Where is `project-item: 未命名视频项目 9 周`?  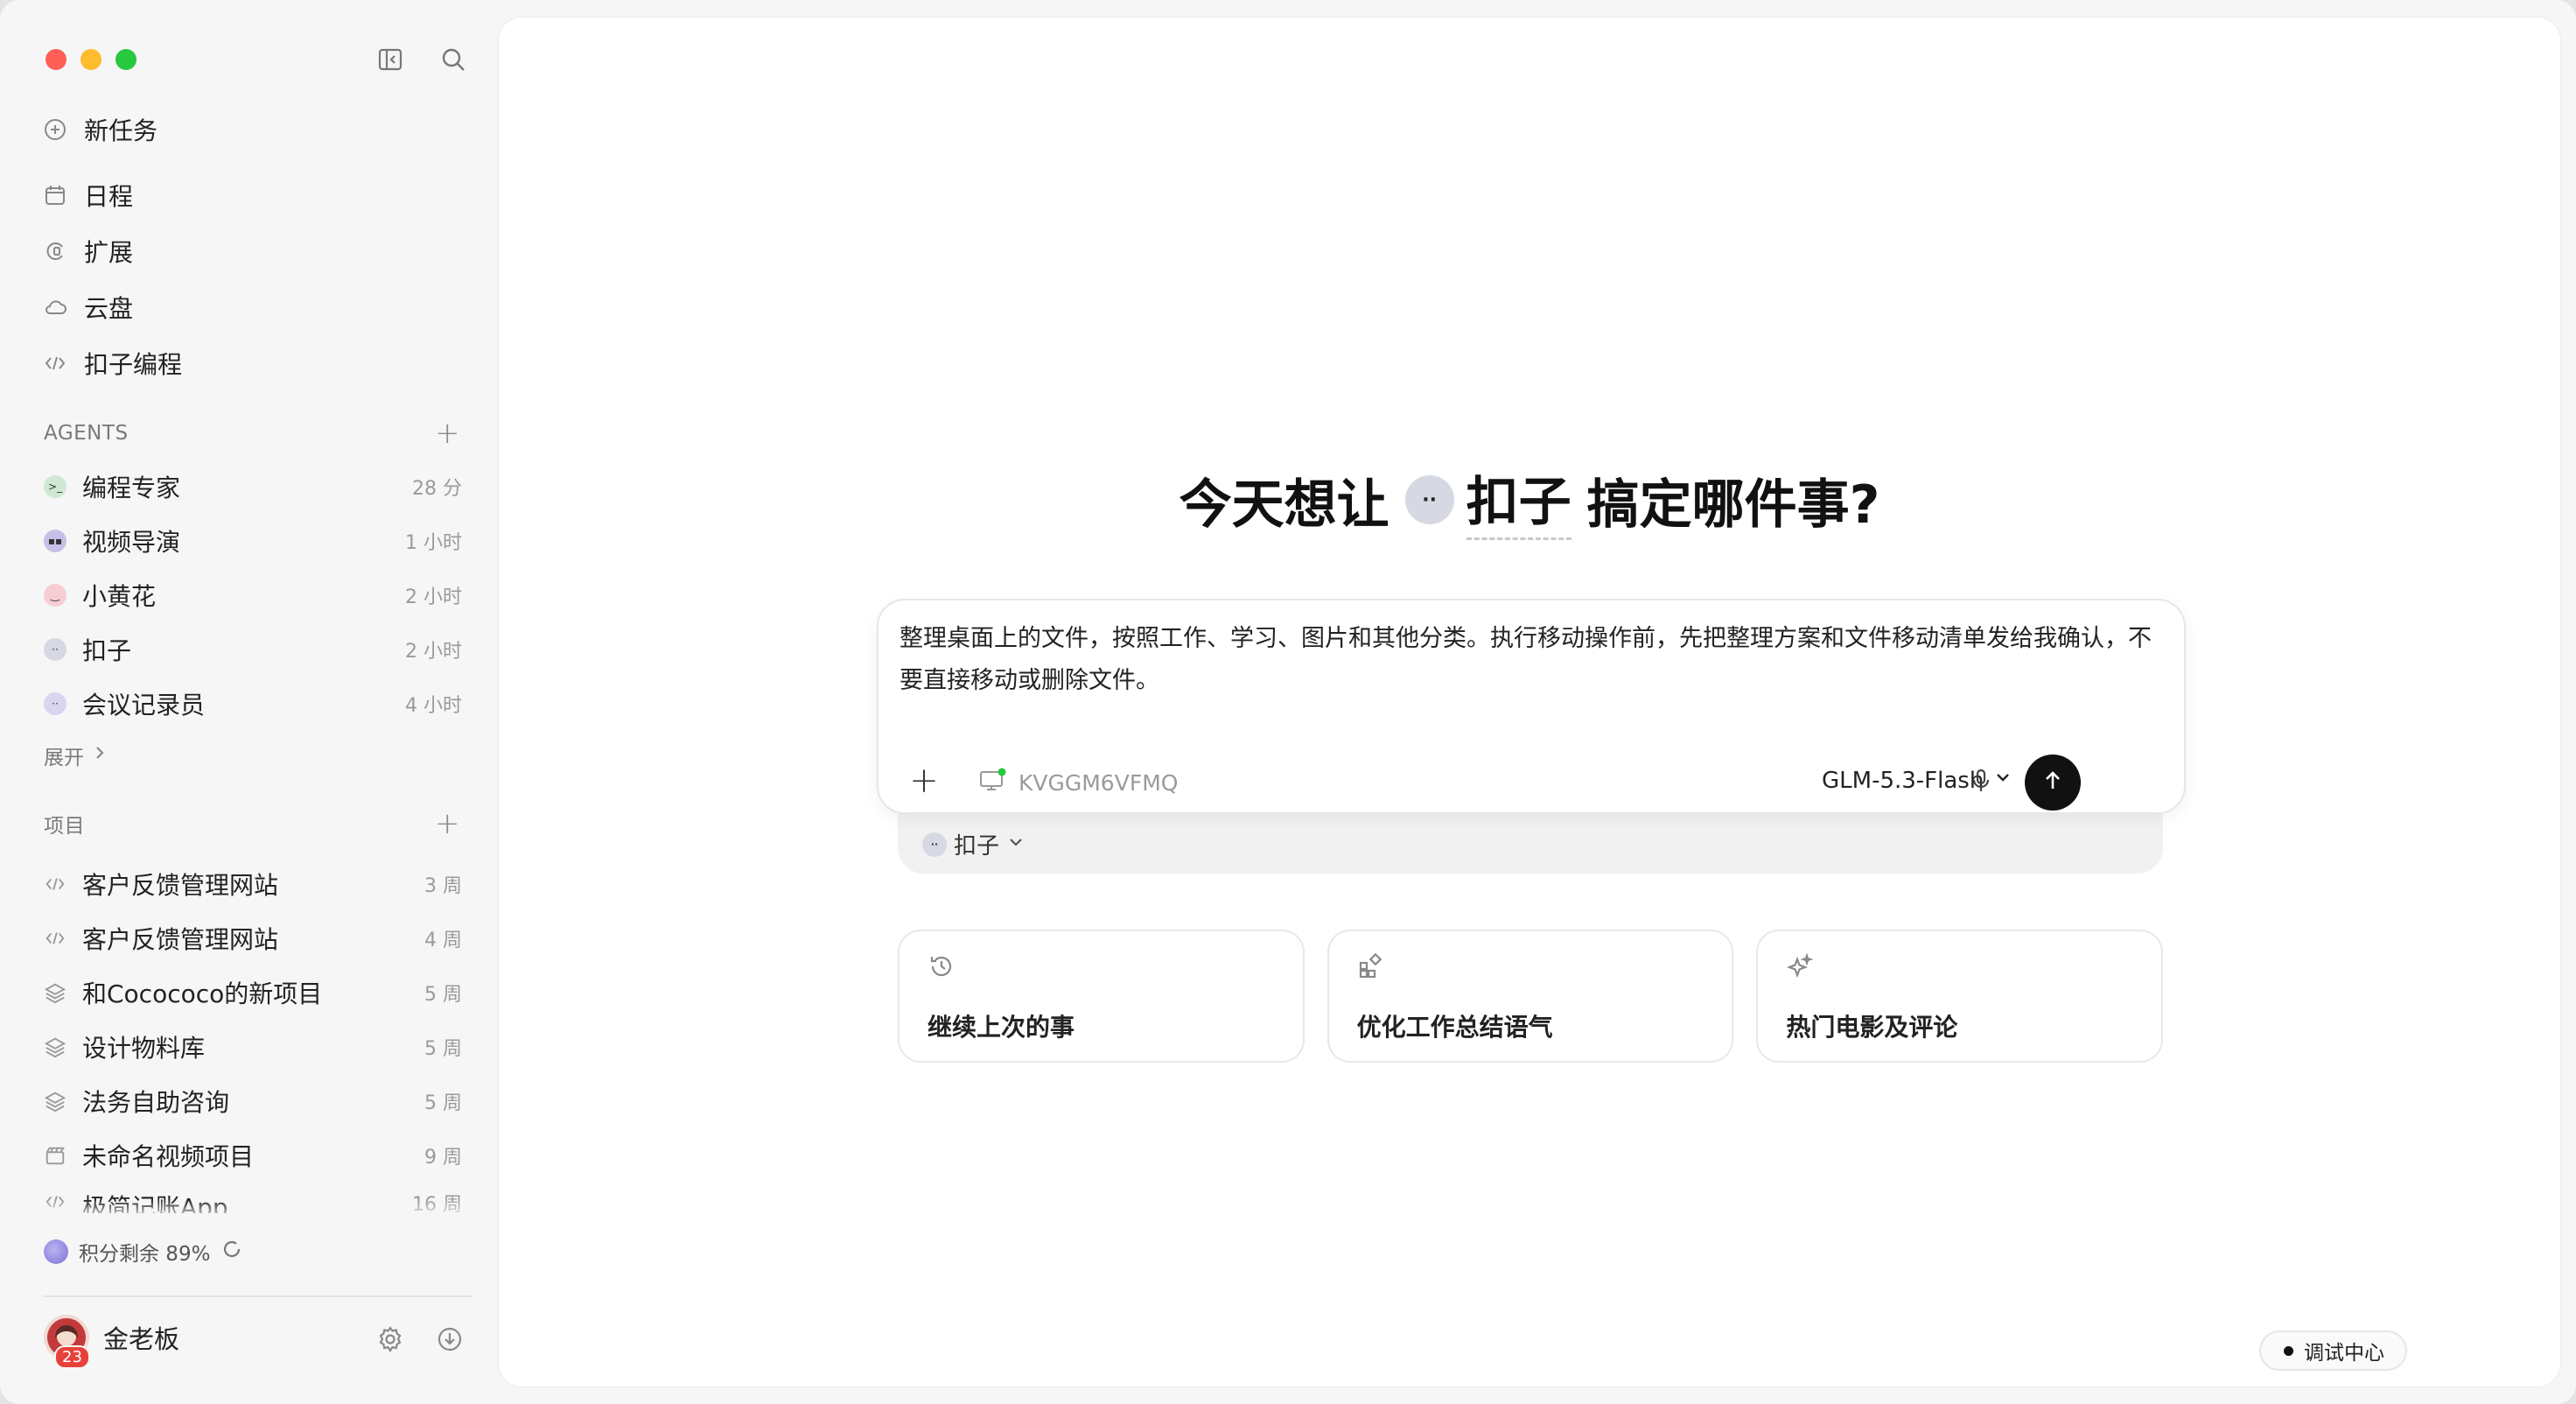
project-item: 未命名视频项目 9 周 is located at coordinates (252, 1155).